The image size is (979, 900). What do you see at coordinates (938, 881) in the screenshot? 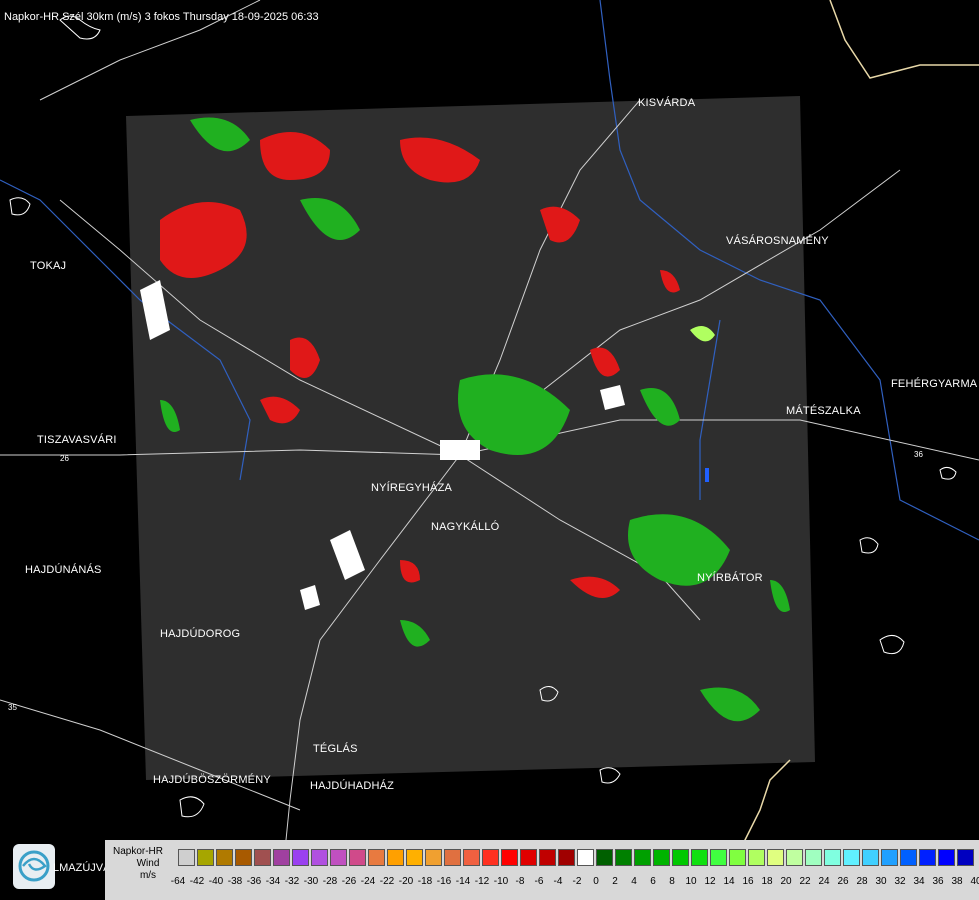
I see `legend-tick-label: 36` at bounding box center [938, 881].